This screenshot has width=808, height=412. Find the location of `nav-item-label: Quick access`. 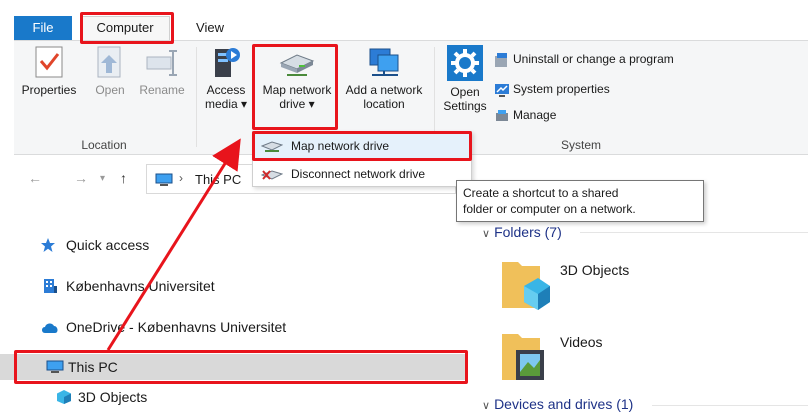

nav-item-label: Quick access is located at coordinates (108, 245).